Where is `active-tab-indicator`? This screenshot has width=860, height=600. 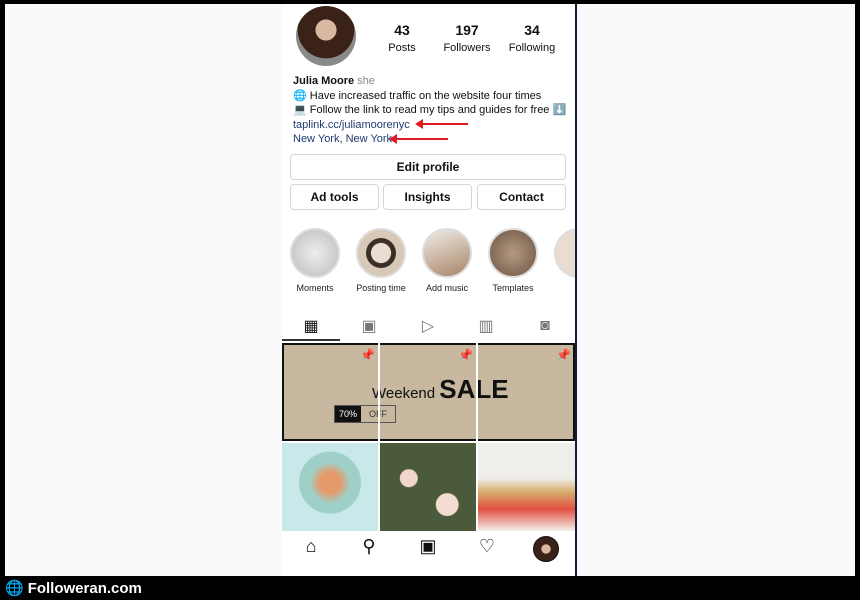 active-tab-indicator is located at coordinates (311, 340).